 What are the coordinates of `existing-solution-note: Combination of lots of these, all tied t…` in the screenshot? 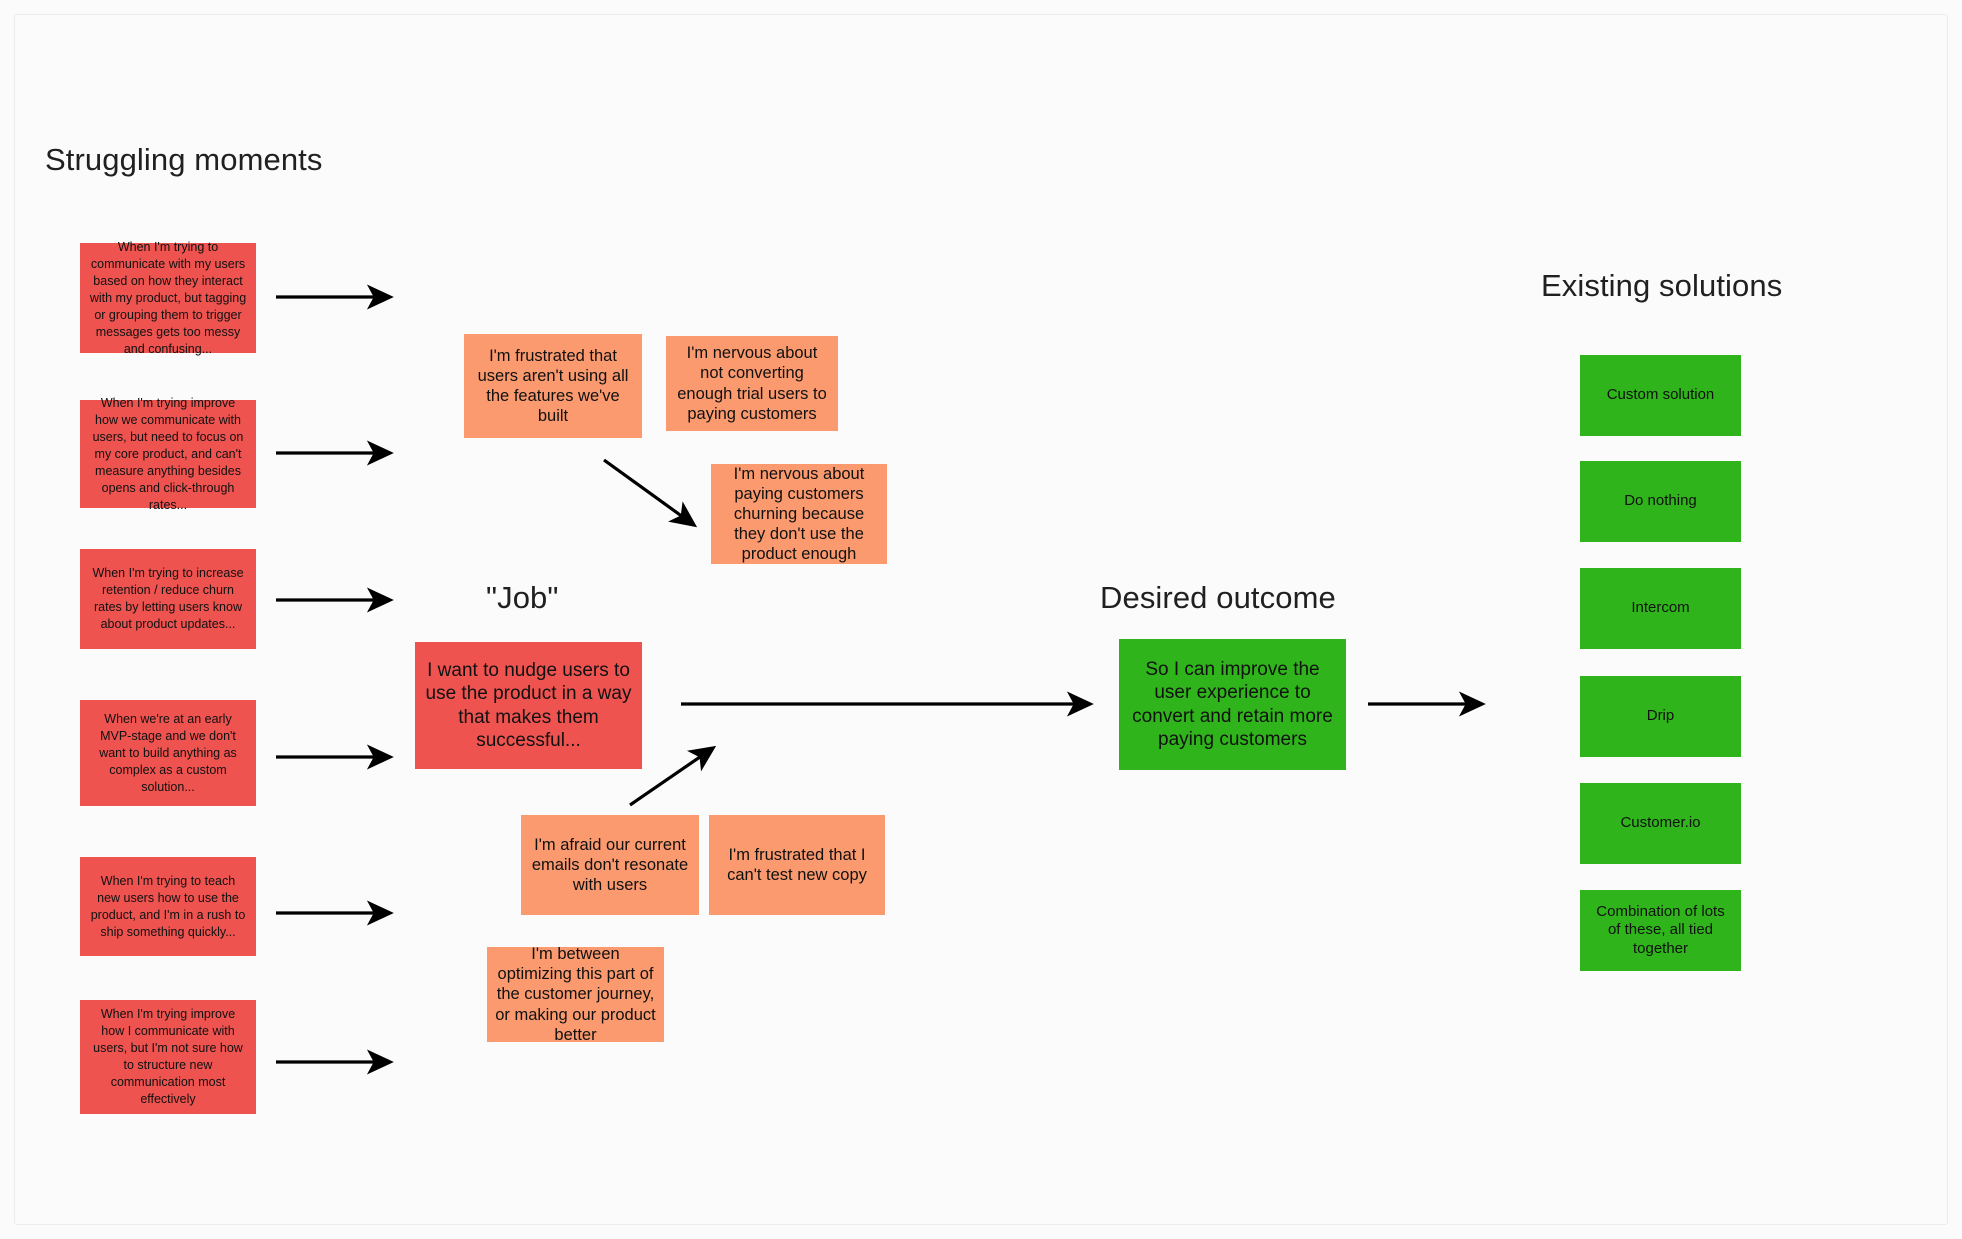 It's located at (1660, 930).